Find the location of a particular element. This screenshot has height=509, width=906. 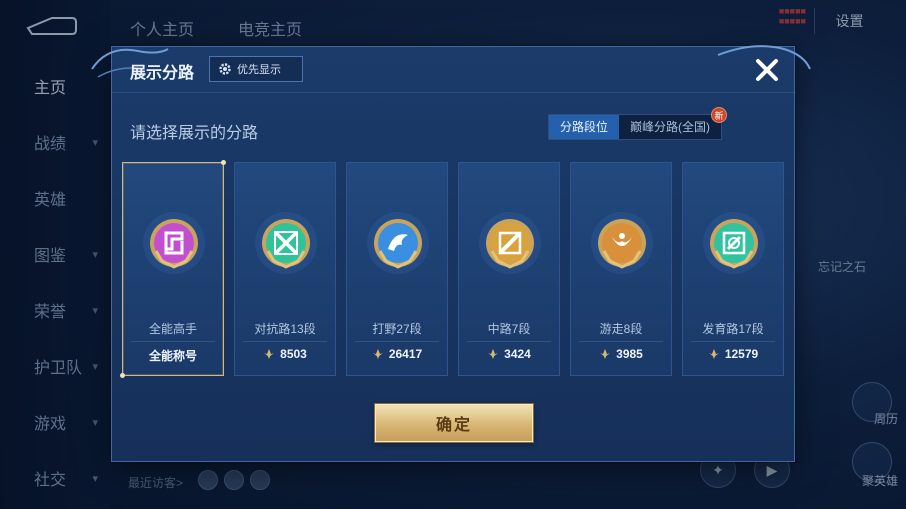

priority-display-button: 优先显示 is located at coordinates (256, 69).